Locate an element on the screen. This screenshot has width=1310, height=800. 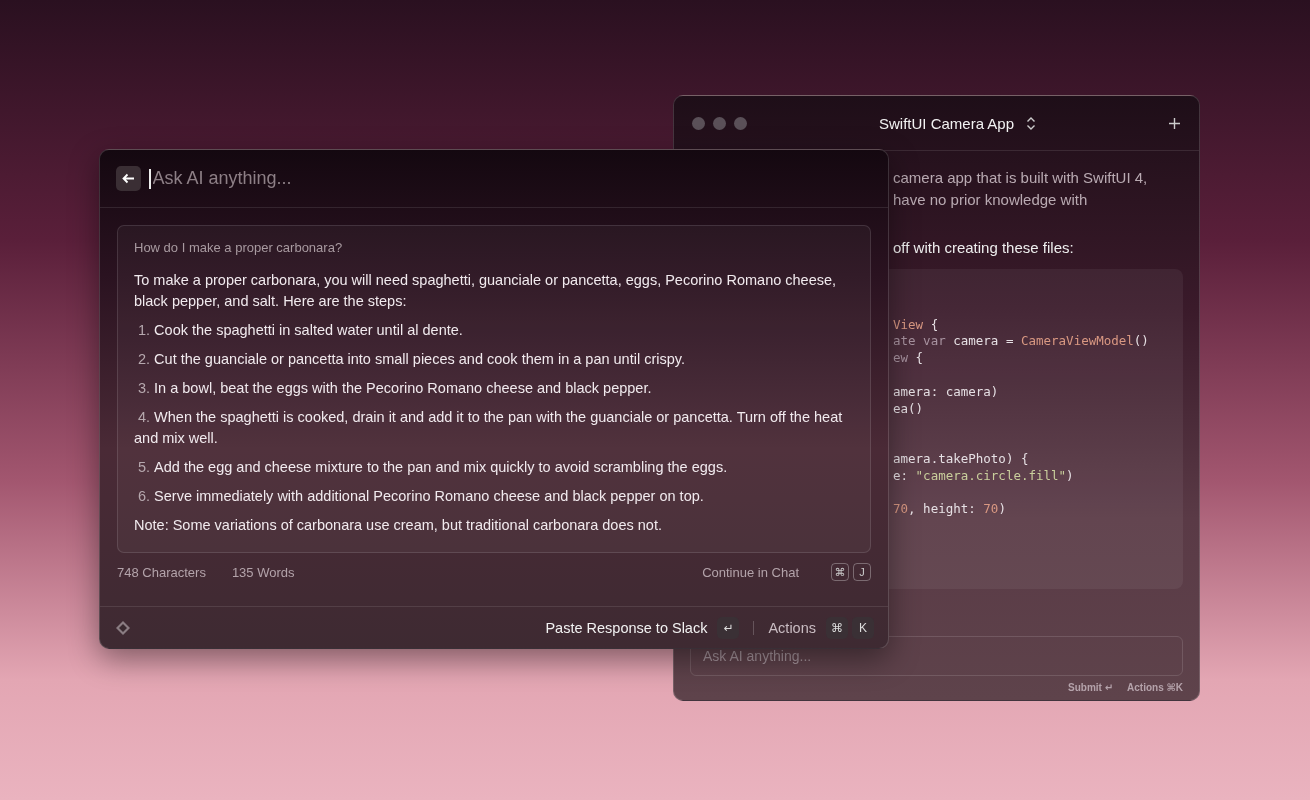
step-text: 3. In a bowl, beat the eggs with the Pecorino Romano cheese and black pepper. is located at coordinates (395, 388).